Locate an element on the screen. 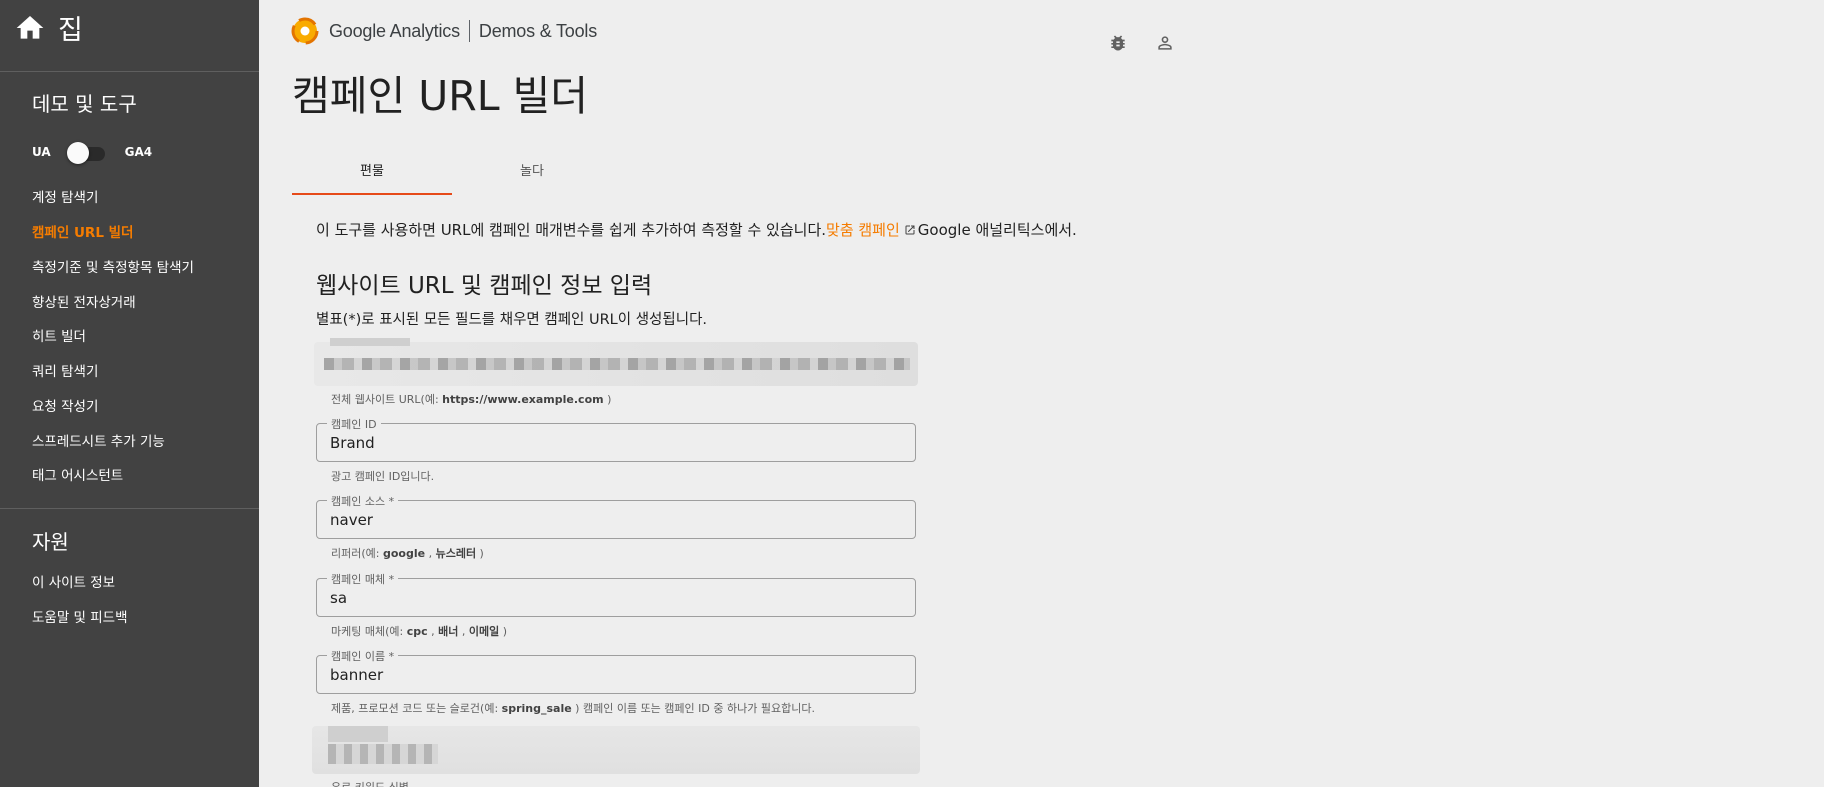 This screenshot has width=1824, height=787. campaign-id-input is located at coordinates (615, 443).